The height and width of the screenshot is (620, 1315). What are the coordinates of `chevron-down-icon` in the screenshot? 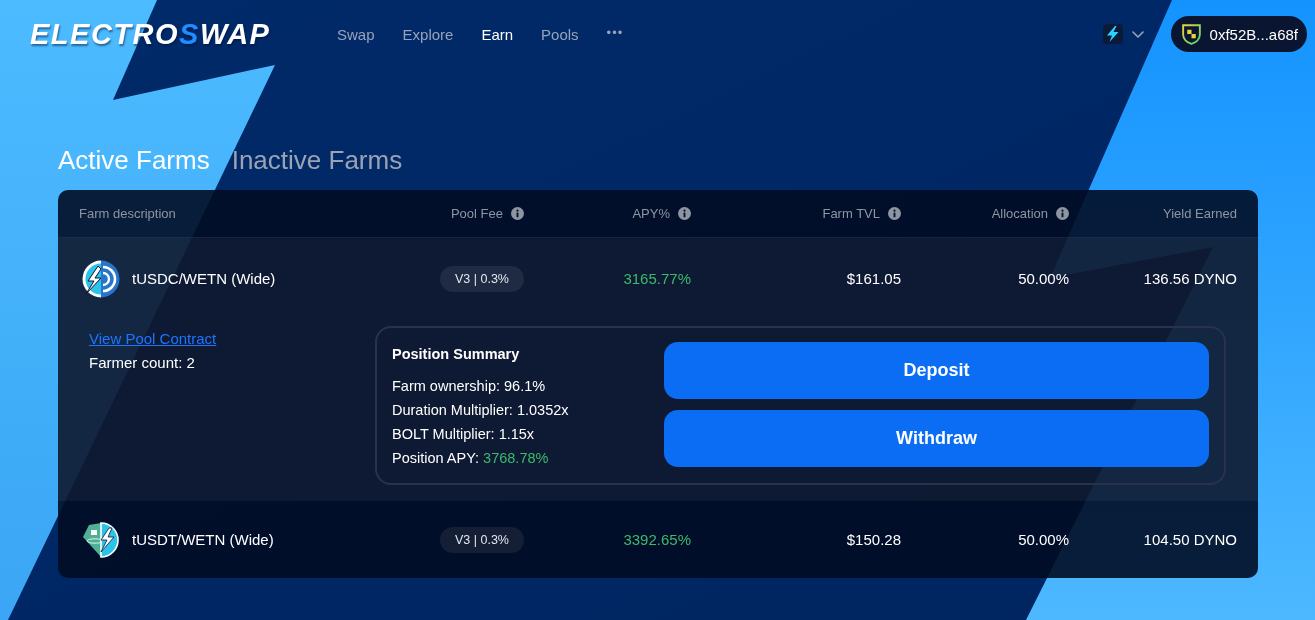 It's located at (1137, 34).